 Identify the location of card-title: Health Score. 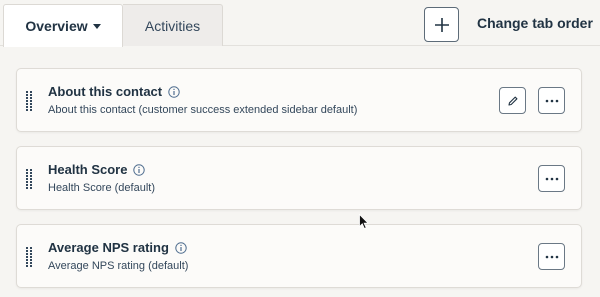
(97, 169).